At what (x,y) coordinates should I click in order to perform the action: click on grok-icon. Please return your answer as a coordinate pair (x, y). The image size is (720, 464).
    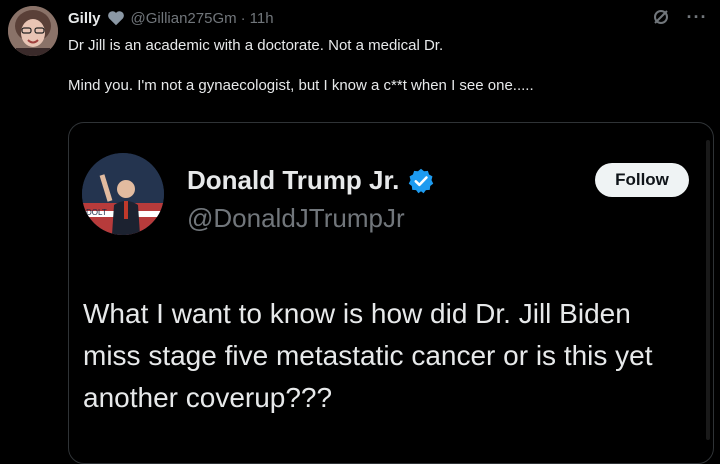
    Looking at the image, I should click on (661, 17).